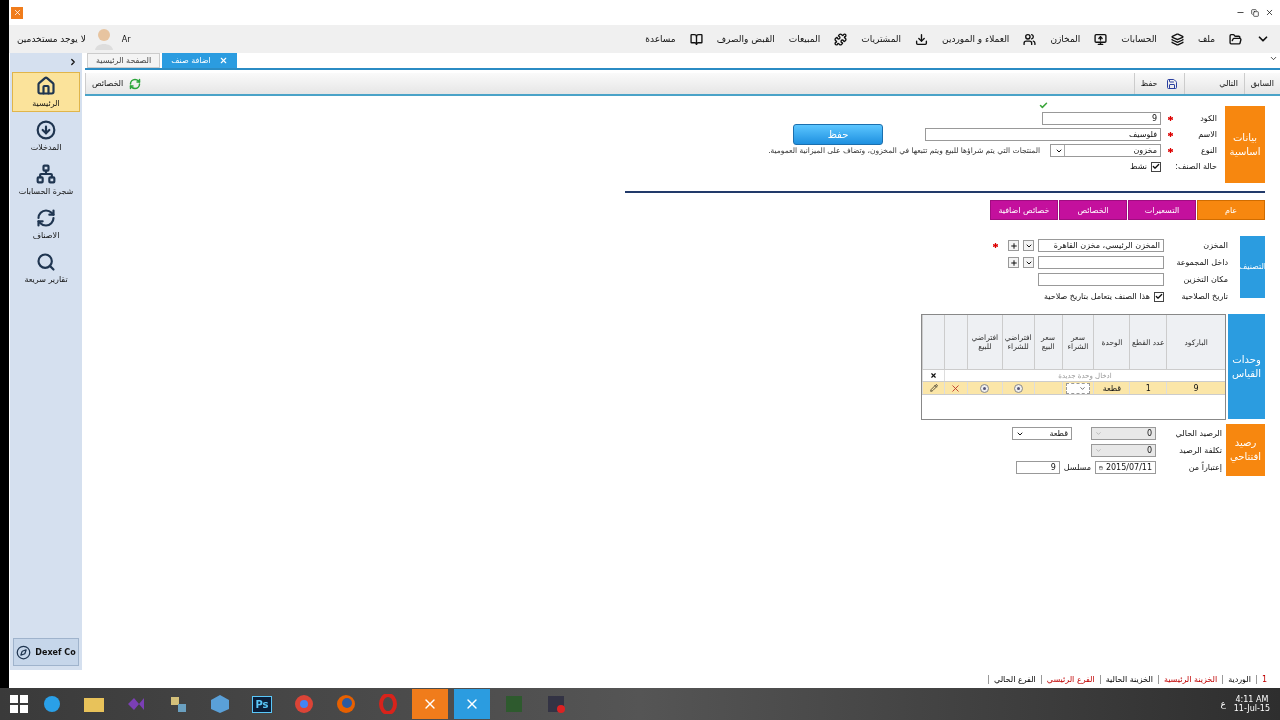  I want to click on chevron-right-icon, so click(73, 61).